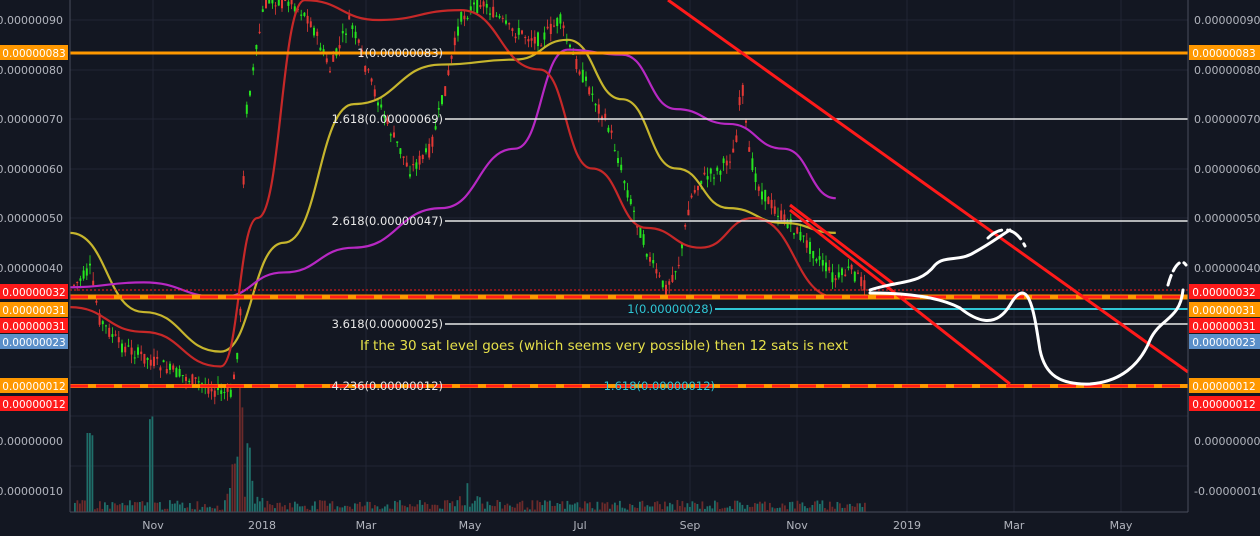  Describe the element at coordinates (1223, 387) in the screenshot. I see `price-badge-label-right: 0.00000012` at that location.